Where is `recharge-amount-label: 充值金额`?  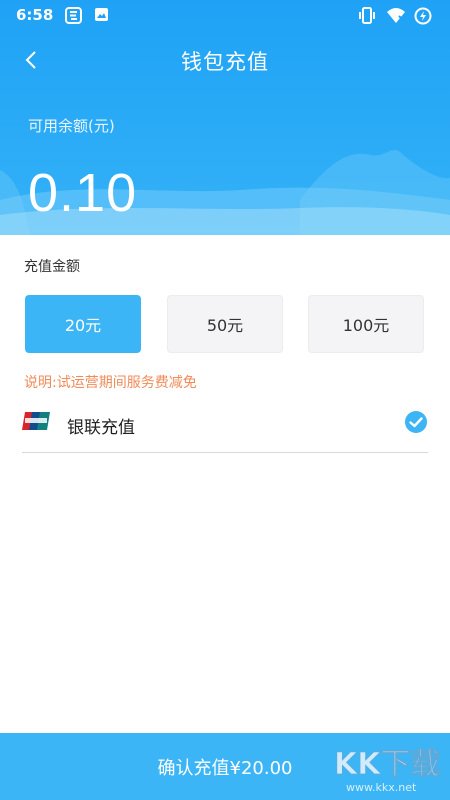 recharge-amount-label: 充值金额 is located at coordinates (52, 267).